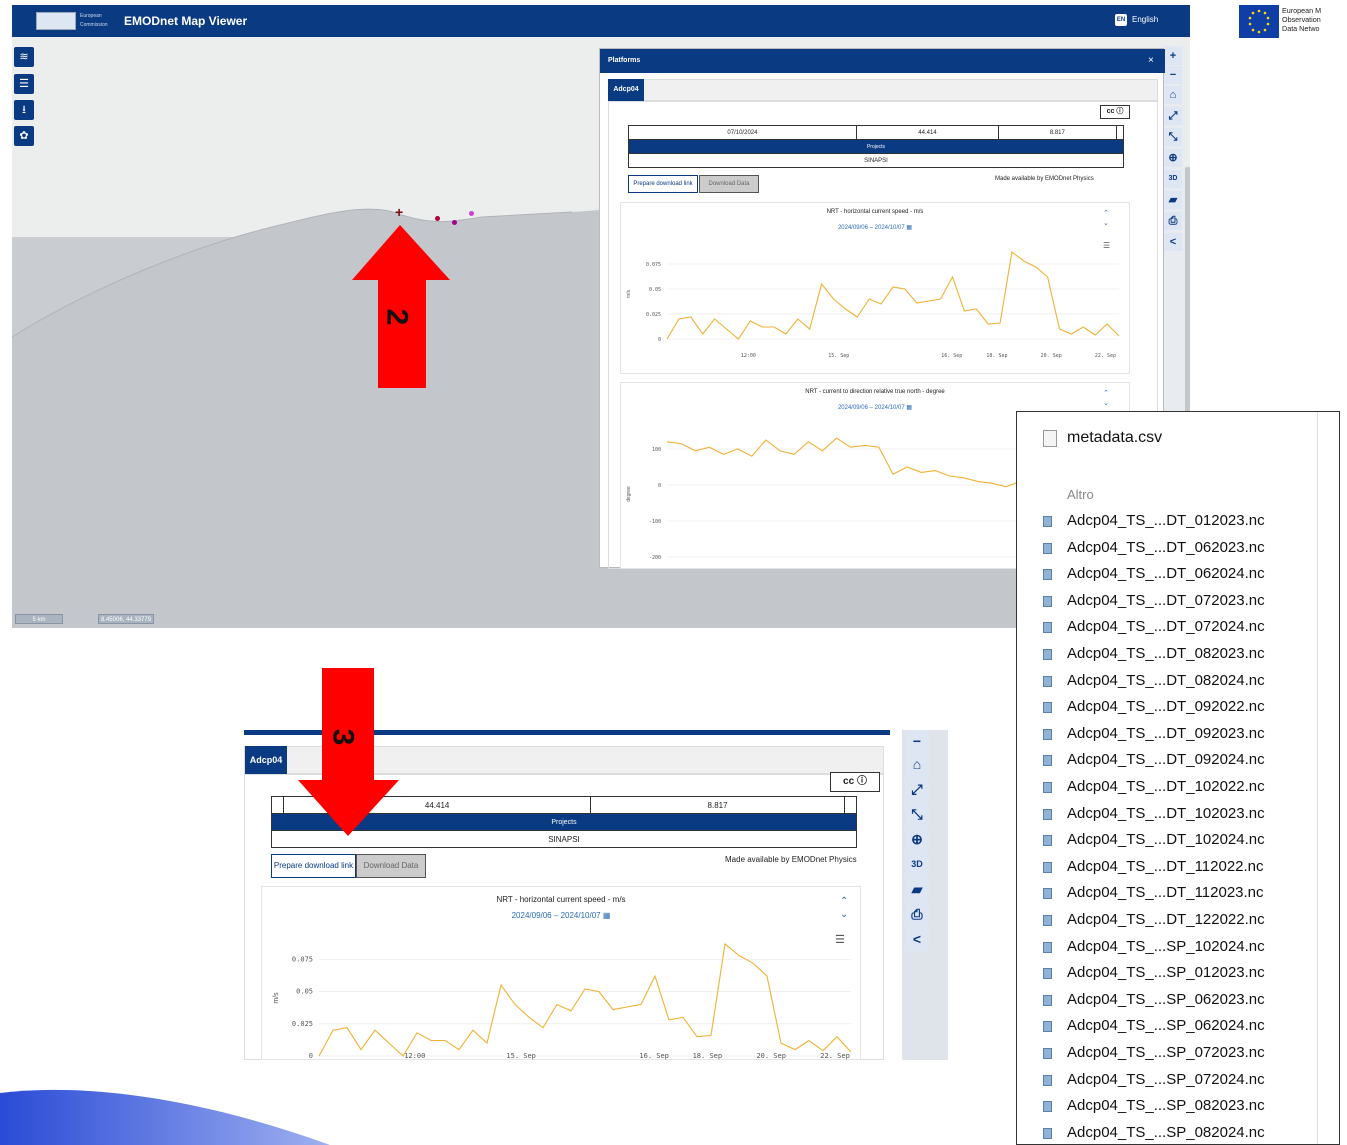 The width and height of the screenshot is (1347, 1145). Describe the element at coordinates (39, 619) in the screenshot. I see `scale-bar: 5 km` at that location.